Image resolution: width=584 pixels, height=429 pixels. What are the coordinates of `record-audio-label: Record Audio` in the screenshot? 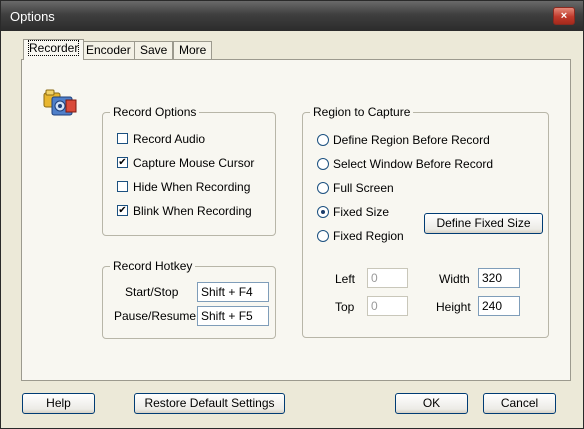 It's located at (169, 139).